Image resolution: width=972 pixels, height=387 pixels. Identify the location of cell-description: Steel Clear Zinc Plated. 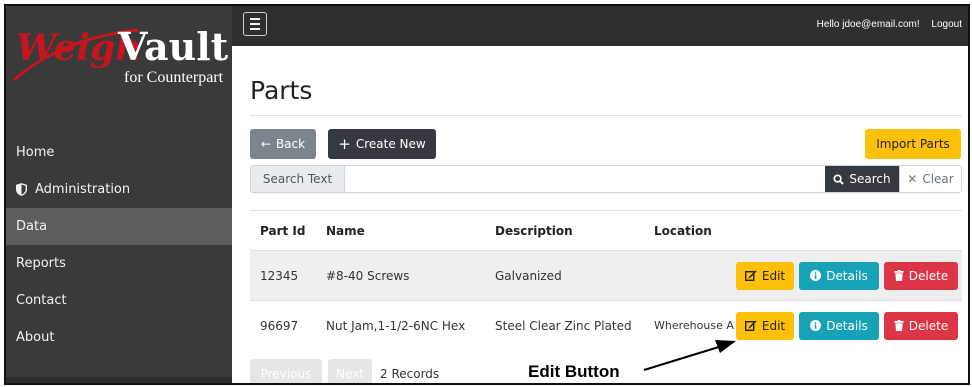
(563, 325).